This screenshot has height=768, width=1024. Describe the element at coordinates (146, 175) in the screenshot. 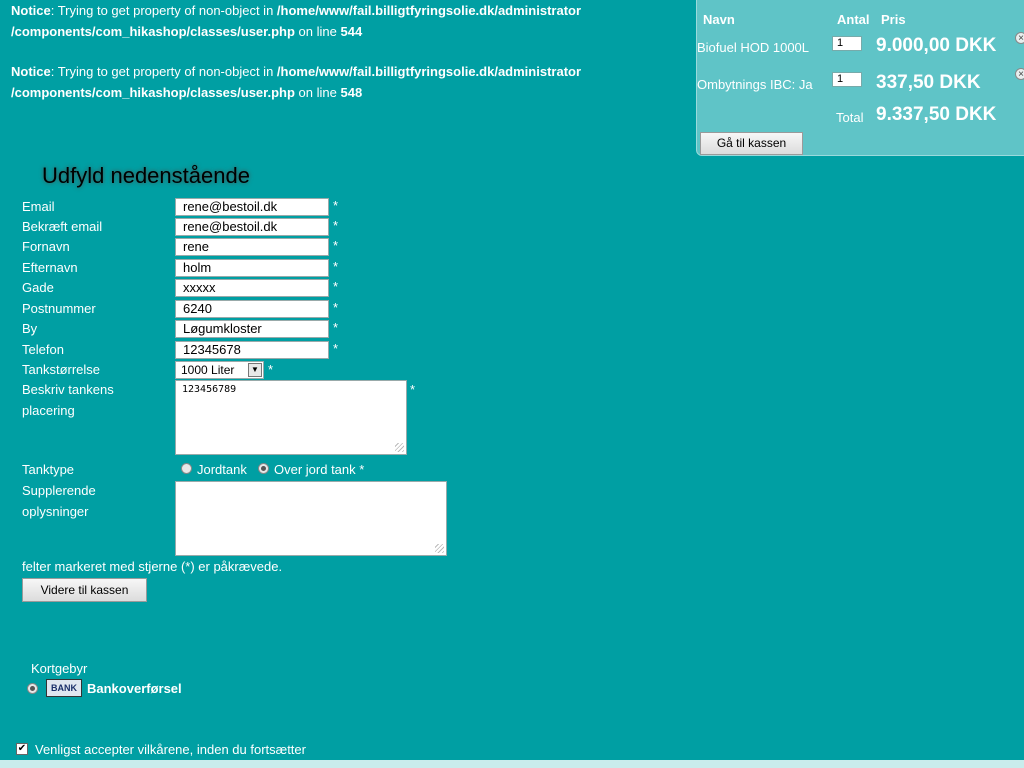

I see `form-heading: Udfyld nedenstående` at that location.